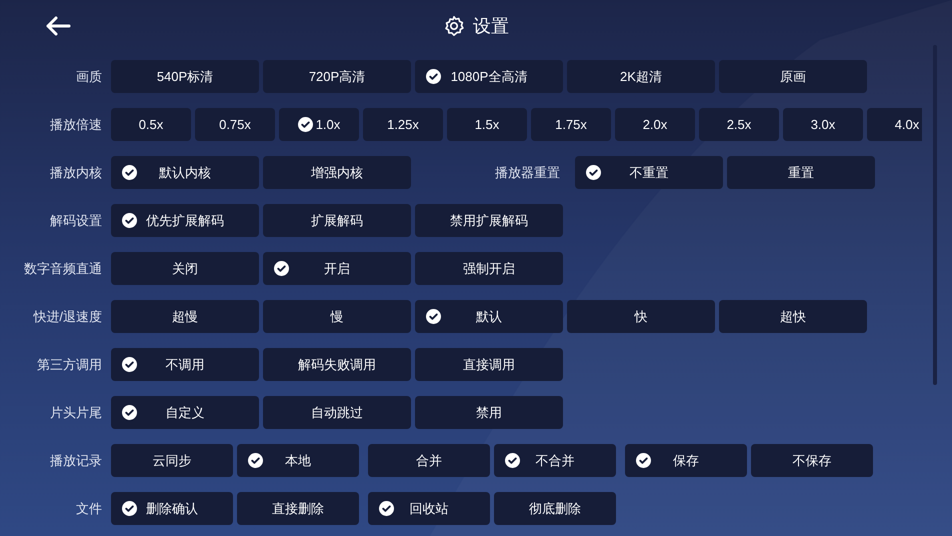 The width and height of the screenshot is (952, 536). What do you see at coordinates (793, 76) in the screenshot?
I see `option-button: 原画` at bounding box center [793, 76].